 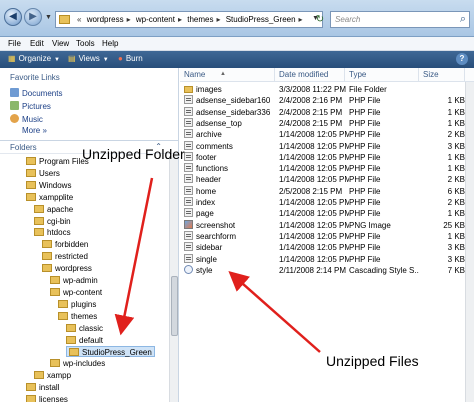 What do you see at coordinates (14, 43) in the screenshot?
I see `menu-file: File` at bounding box center [14, 43].